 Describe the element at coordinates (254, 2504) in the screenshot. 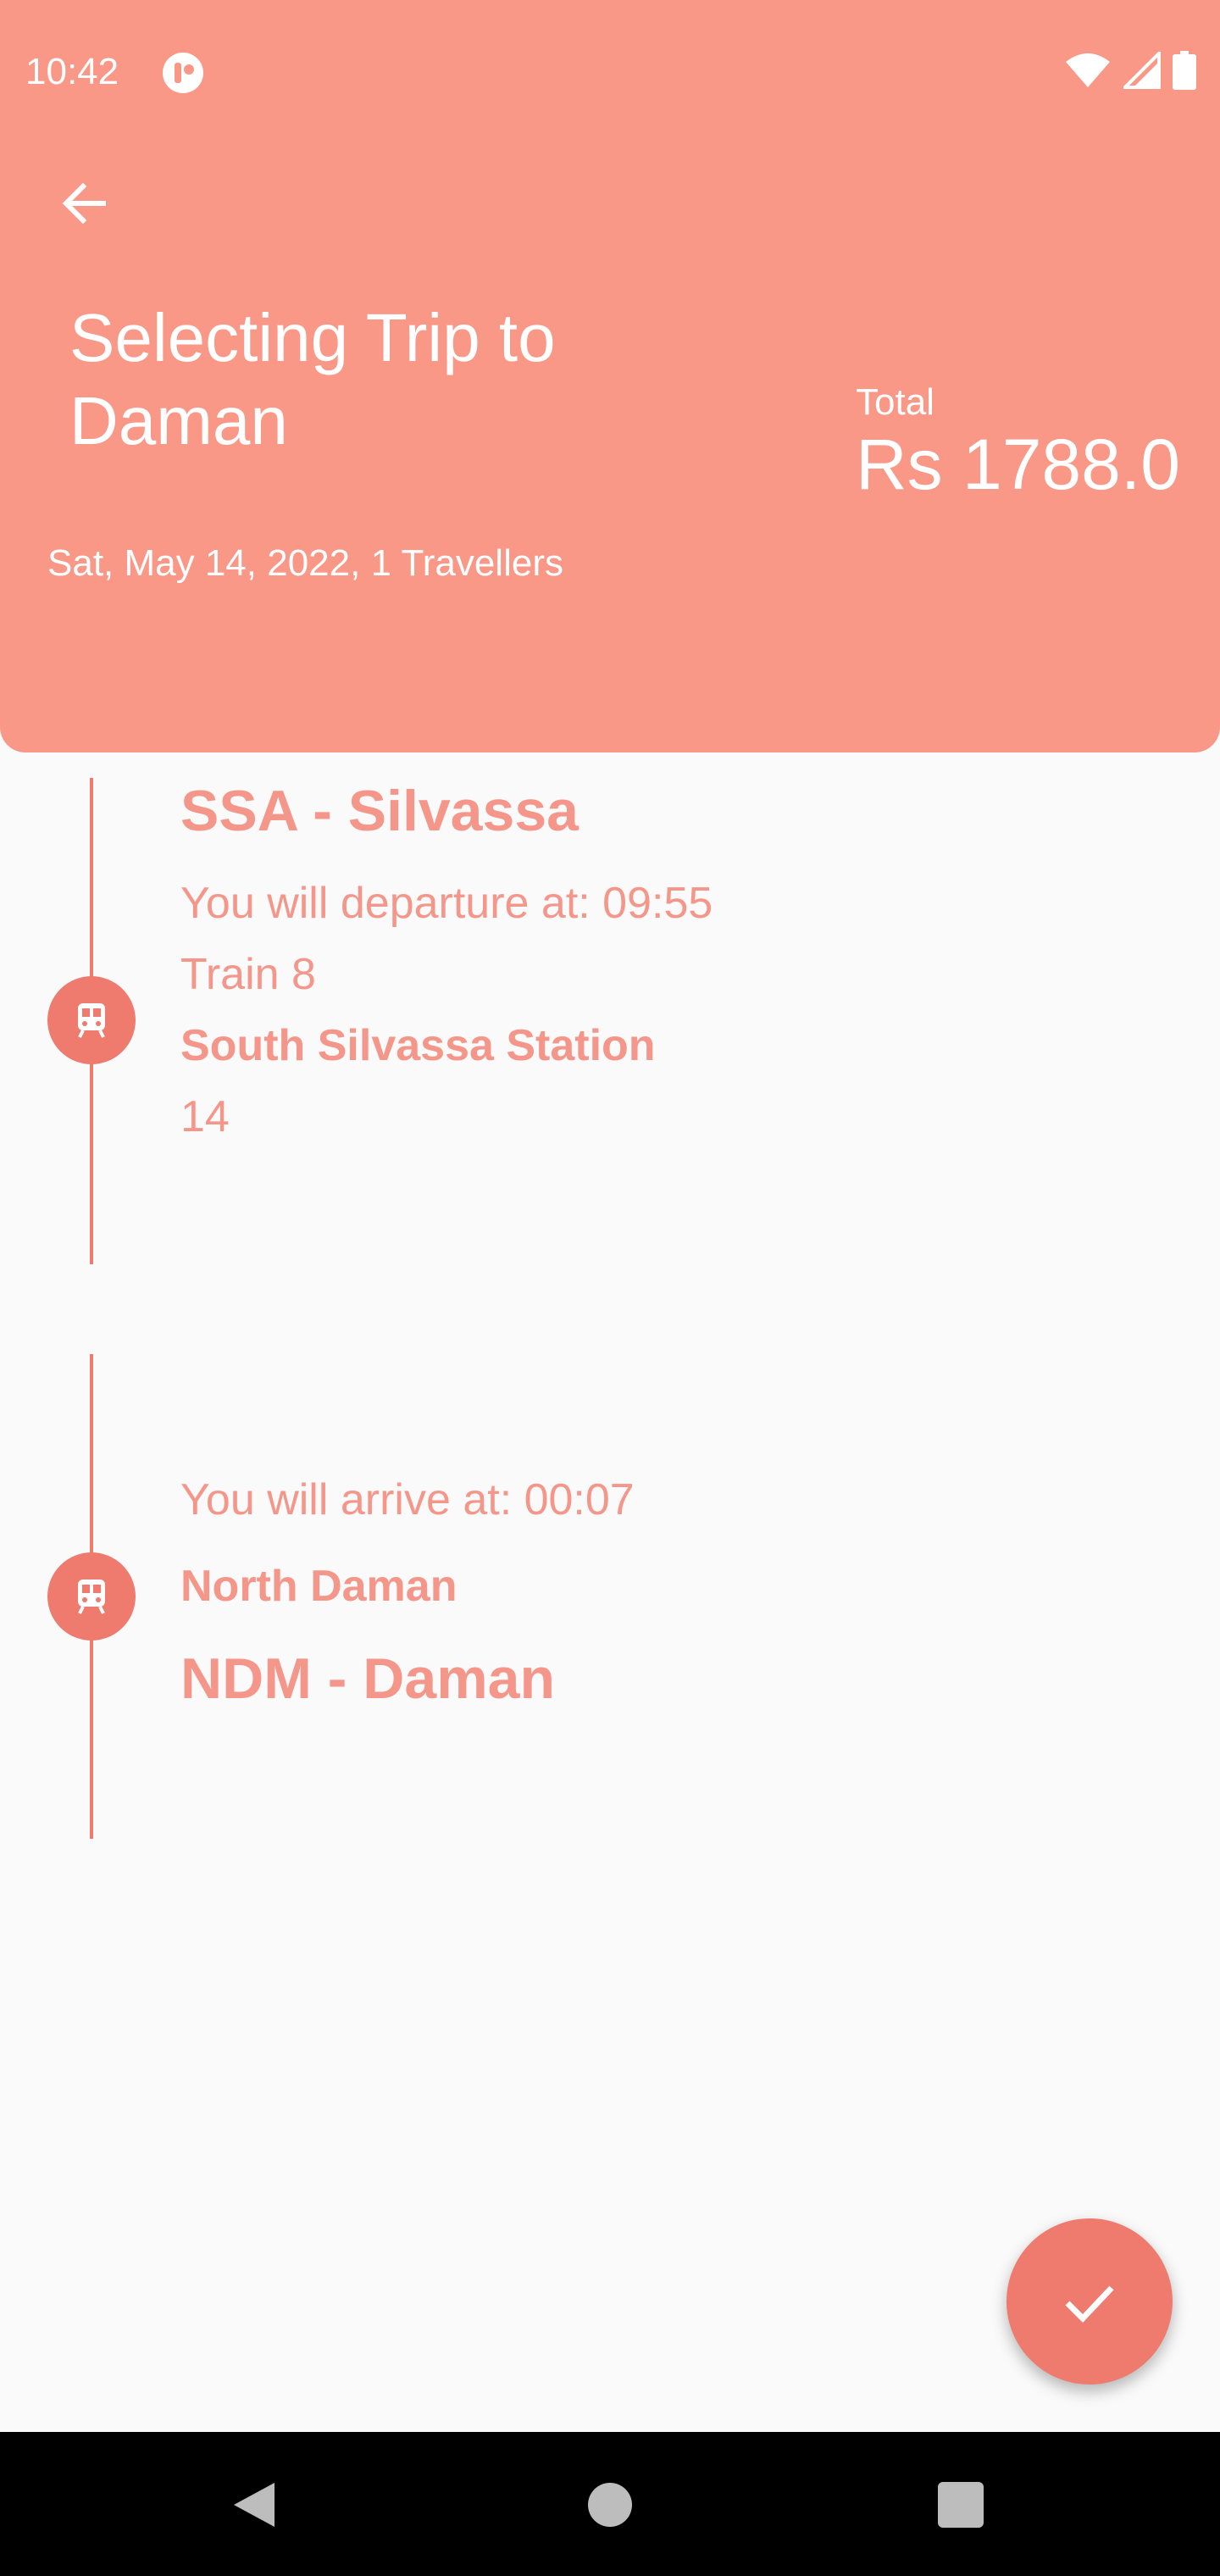

I see `nav-back-icon` at that location.